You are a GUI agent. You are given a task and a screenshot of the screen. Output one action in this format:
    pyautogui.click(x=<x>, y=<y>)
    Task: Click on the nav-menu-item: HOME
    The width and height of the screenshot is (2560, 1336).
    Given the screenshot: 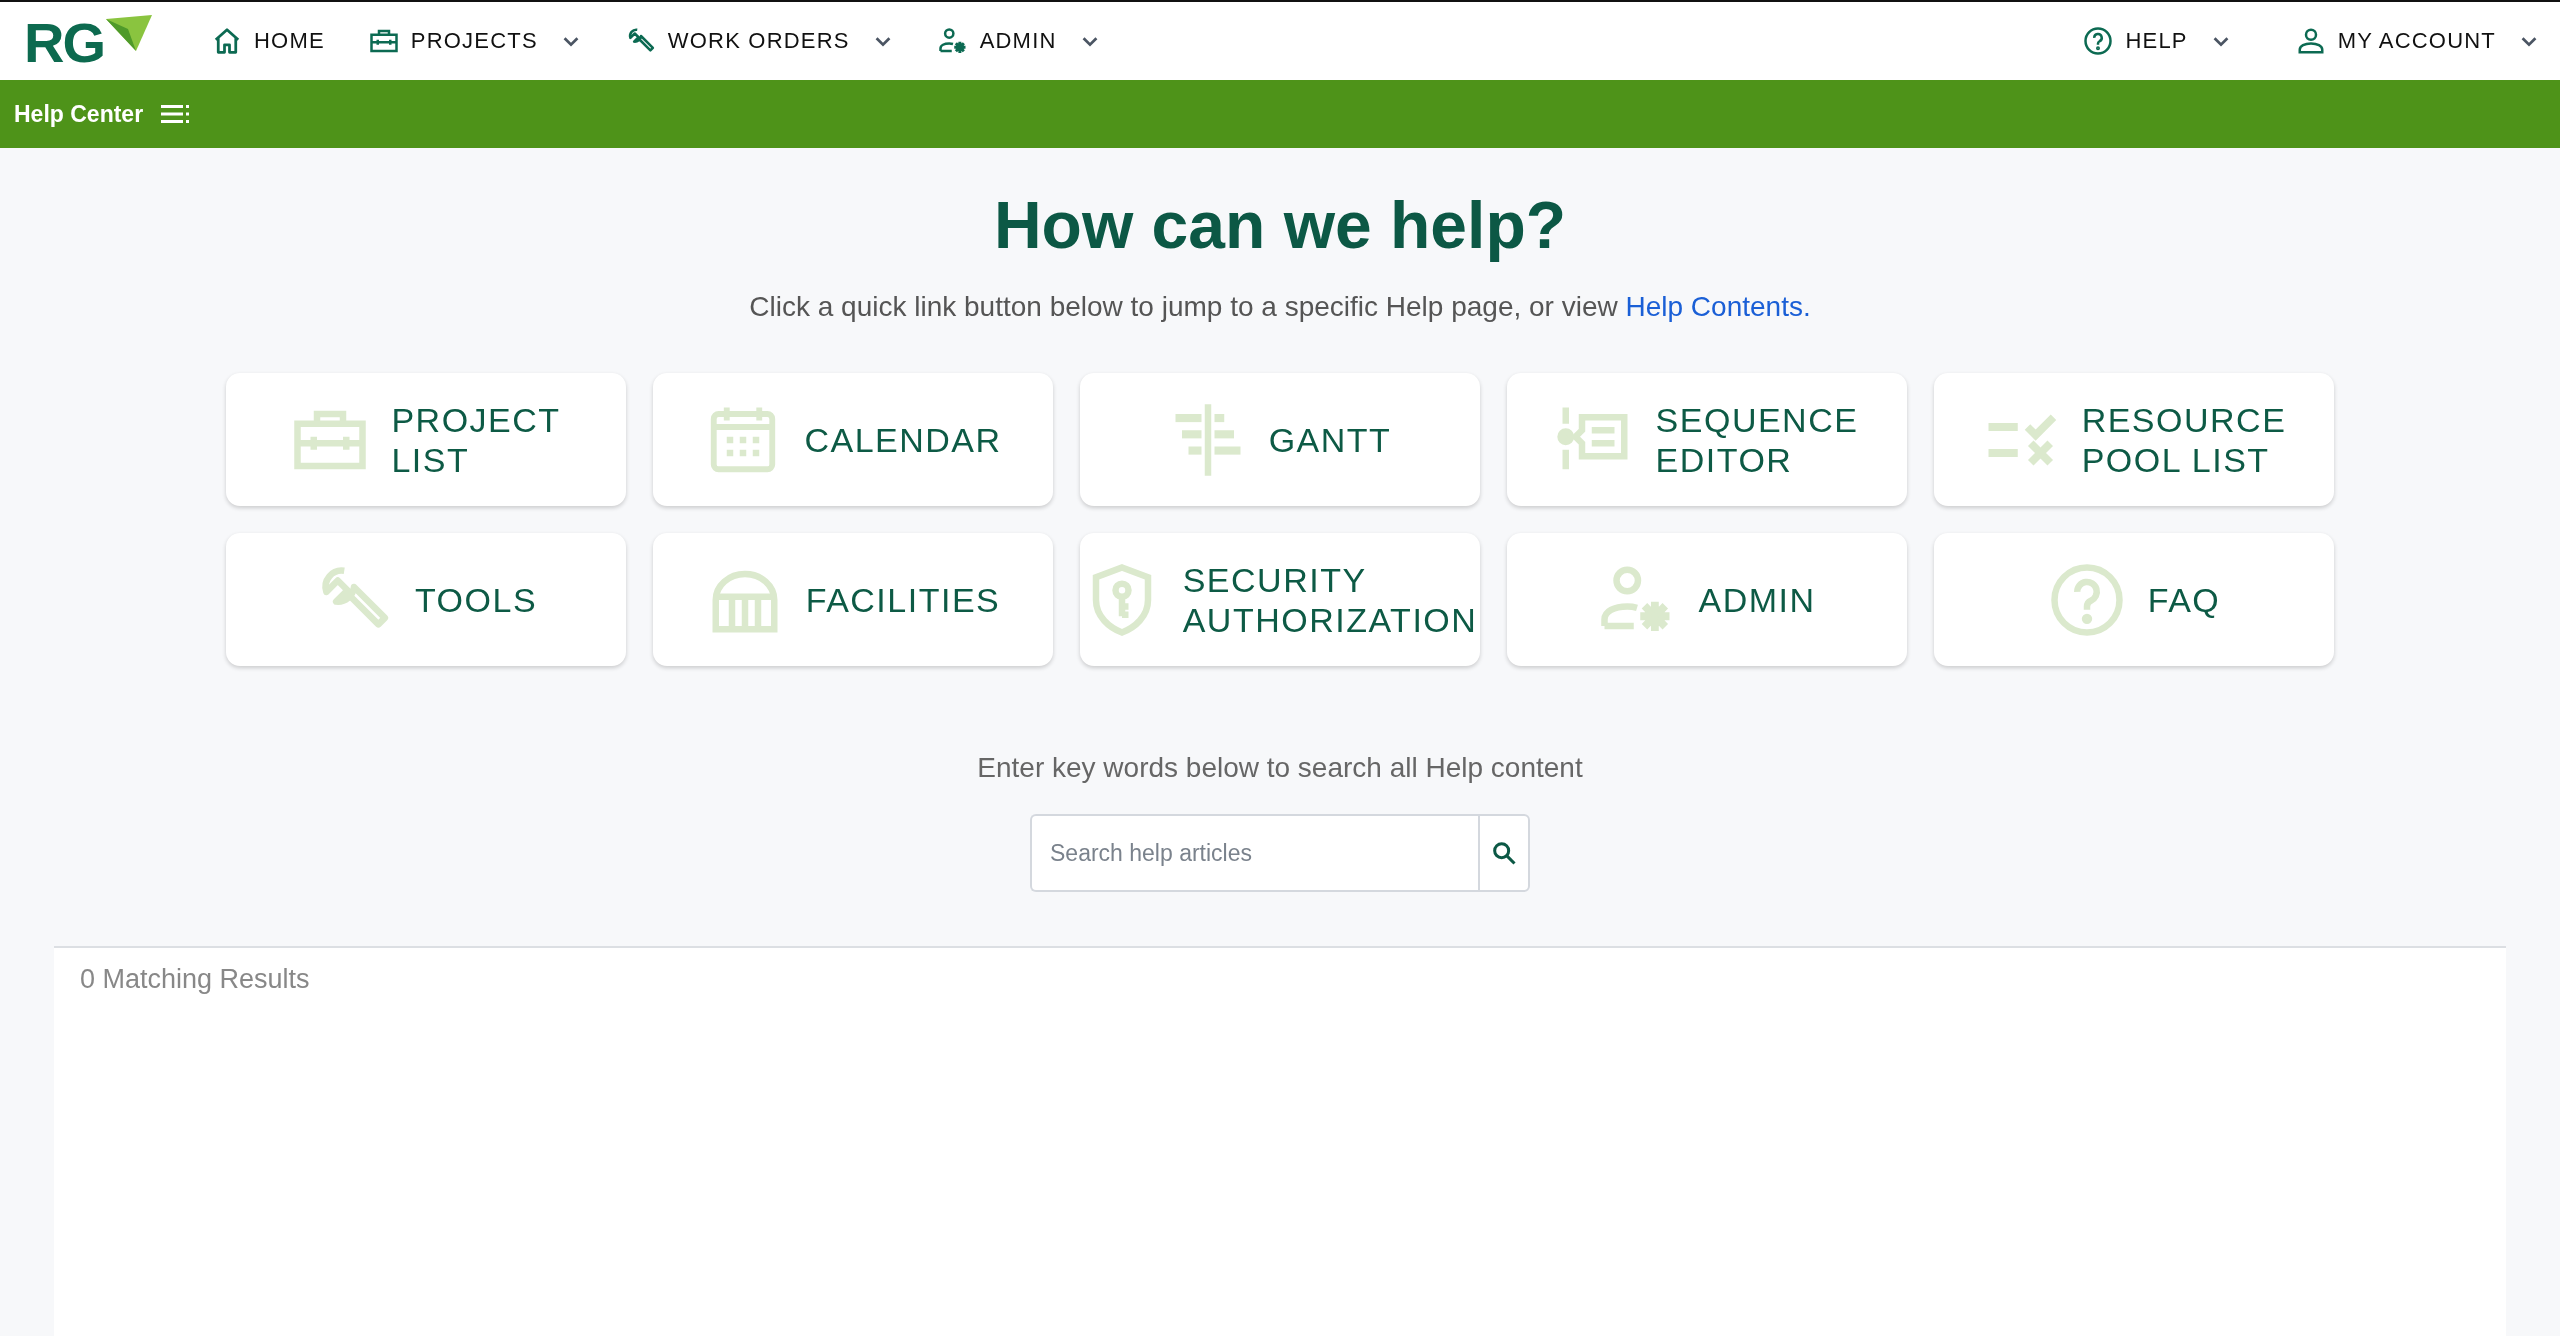 What is the action you would take?
    pyautogui.click(x=268, y=41)
    